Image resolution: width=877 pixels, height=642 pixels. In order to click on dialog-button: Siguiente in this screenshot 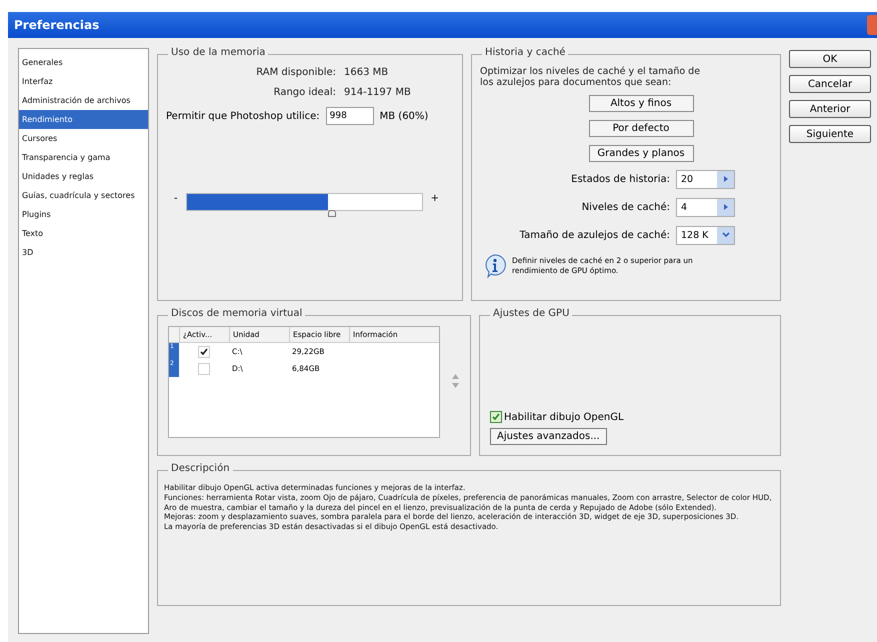, I will do `click(830, 134)`.